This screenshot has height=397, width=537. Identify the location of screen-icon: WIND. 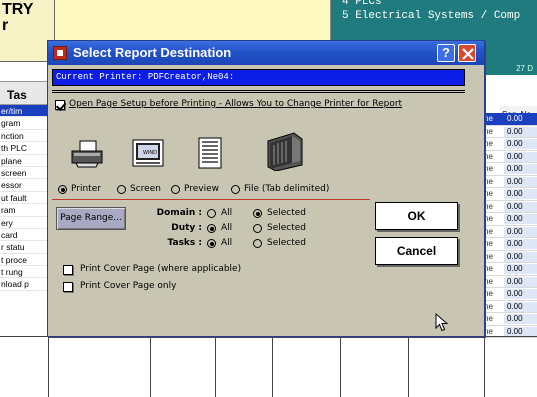
(148, 153).